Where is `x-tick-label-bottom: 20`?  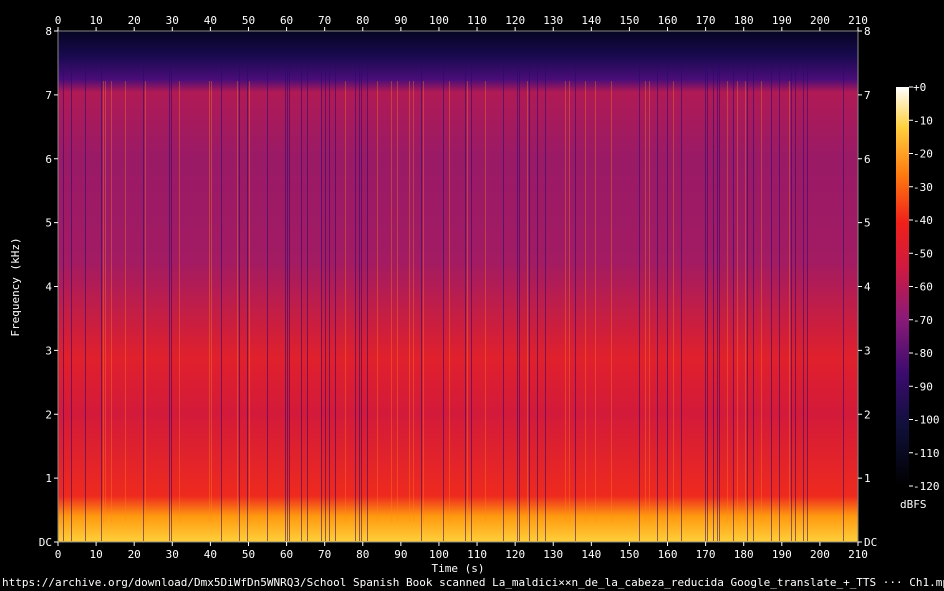
x-tick-label-bottom: 20 is located at coordinates (134, 554).